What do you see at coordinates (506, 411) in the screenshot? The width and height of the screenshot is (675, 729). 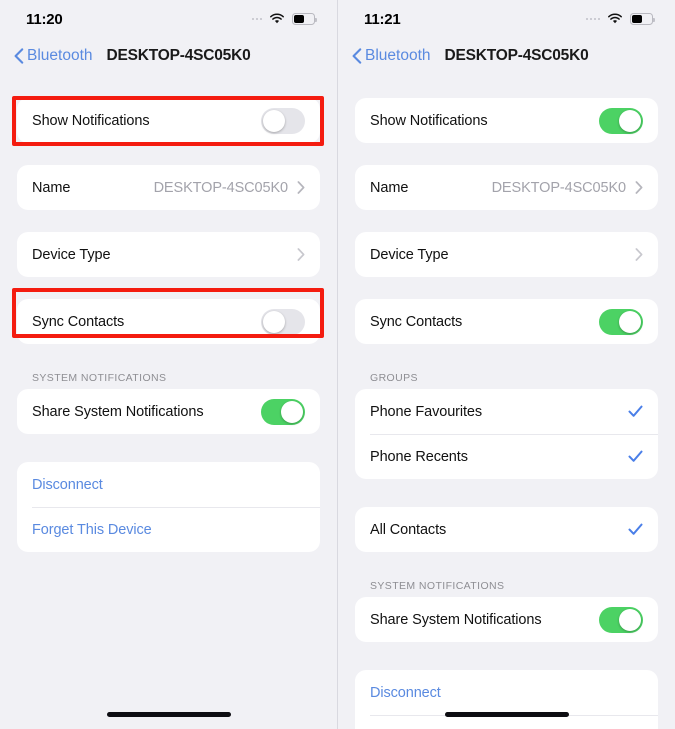 I see `row-phone-favourites: Phone Favourites` at bounding box center [506, 411].